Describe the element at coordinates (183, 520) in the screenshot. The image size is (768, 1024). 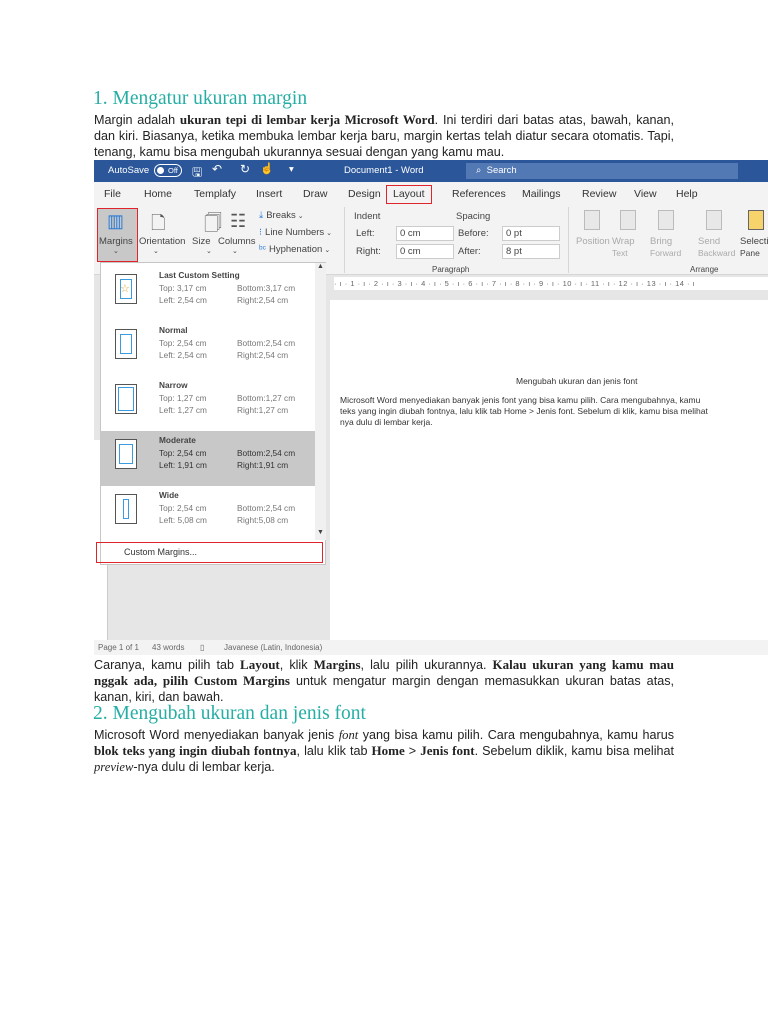
I see `margin-left: Left: 5,08 cm` at that location.